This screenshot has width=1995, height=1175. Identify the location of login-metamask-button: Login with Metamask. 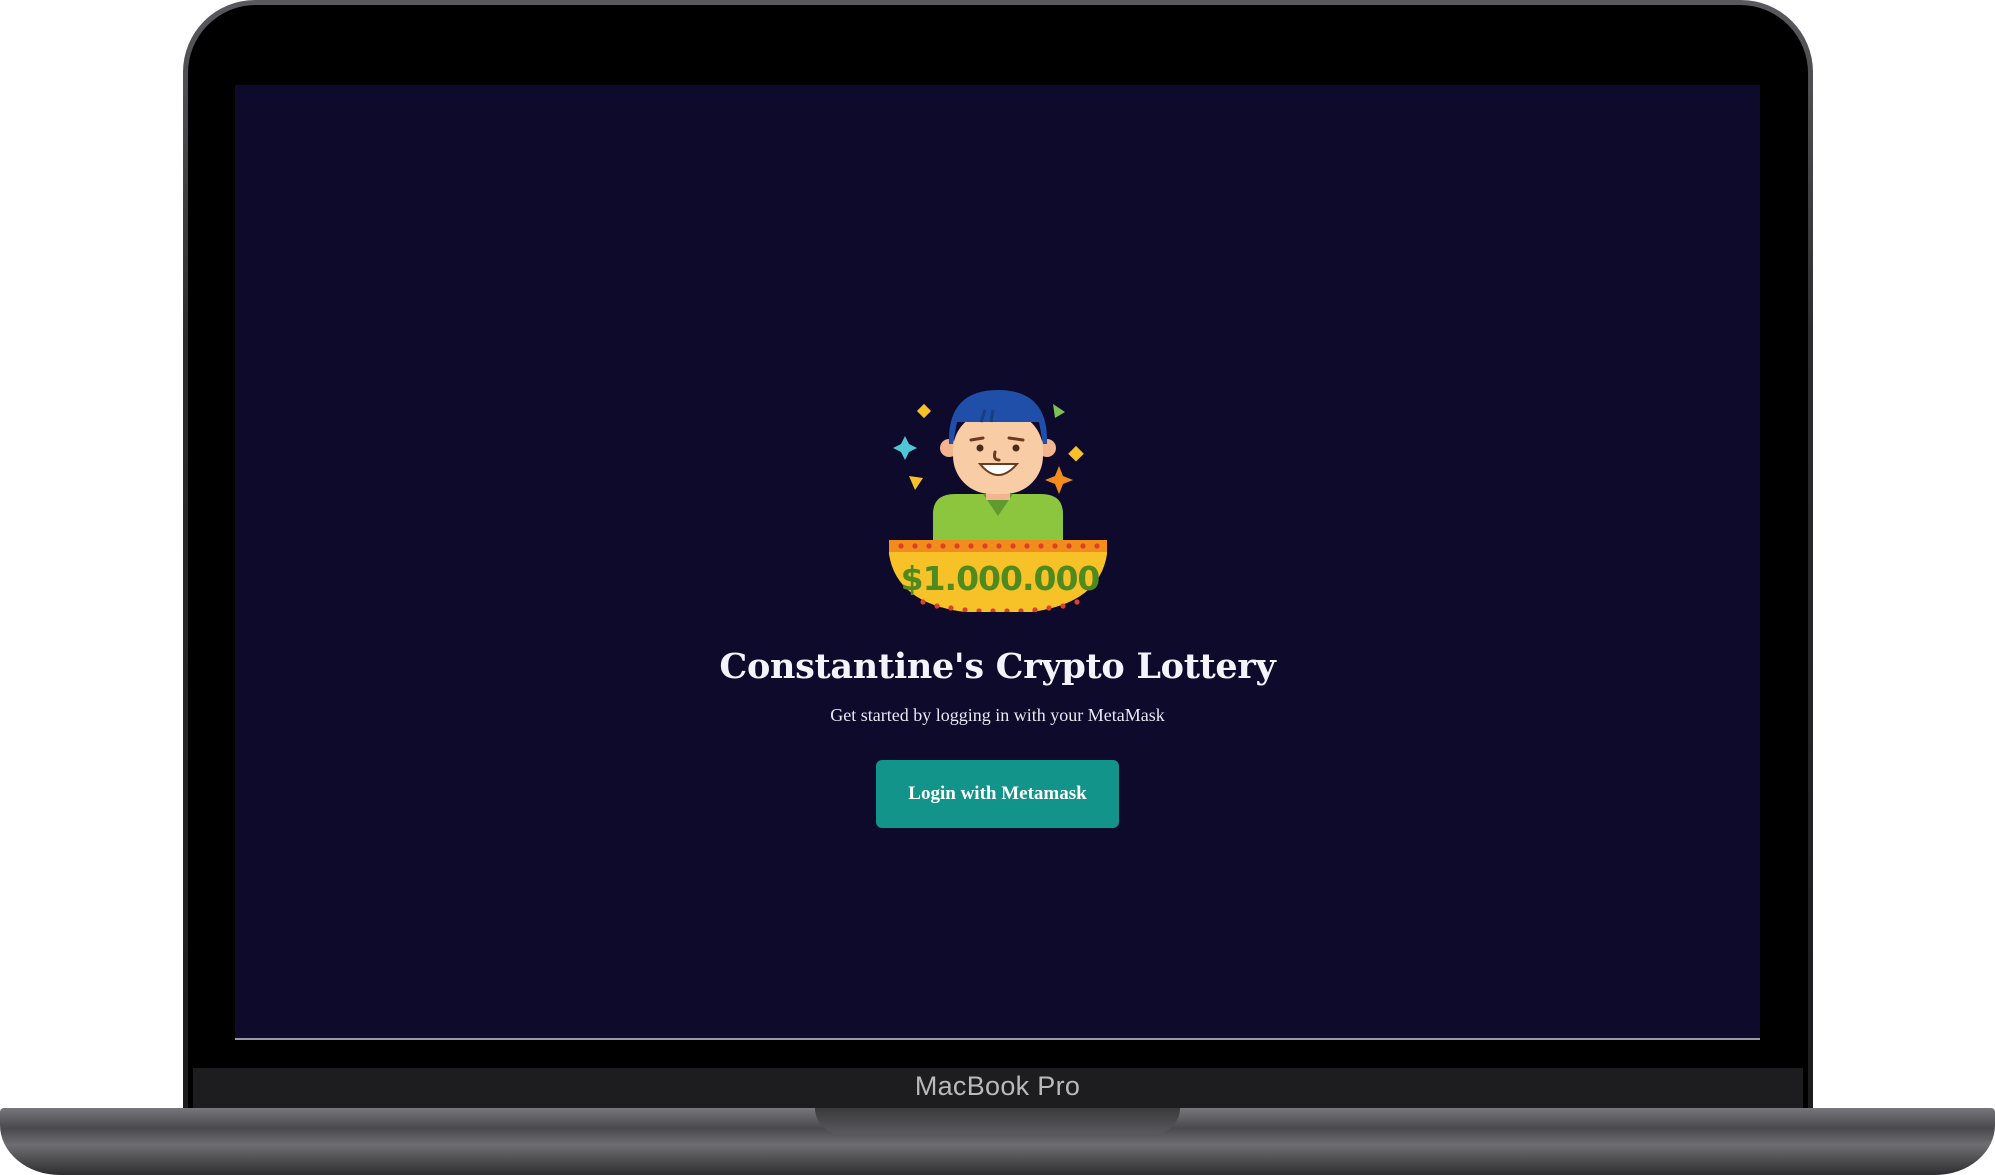
(997, 794).